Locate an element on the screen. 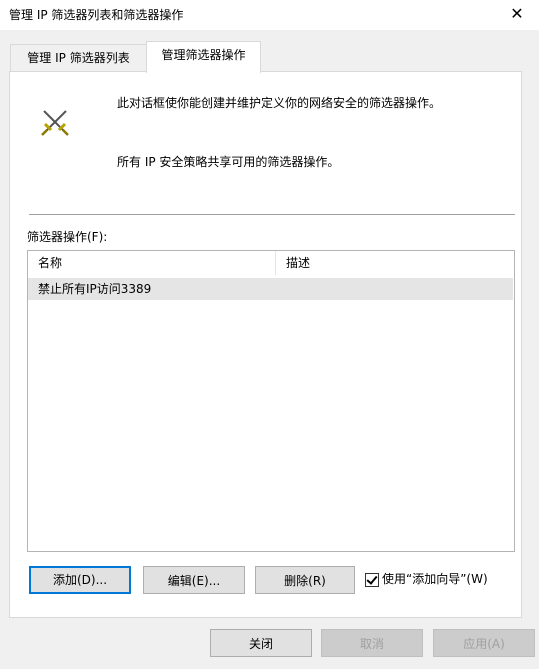 Image resolution: width=539 pixels, height=669 pixels. checkbox-box is located at coordinates (372, 580).